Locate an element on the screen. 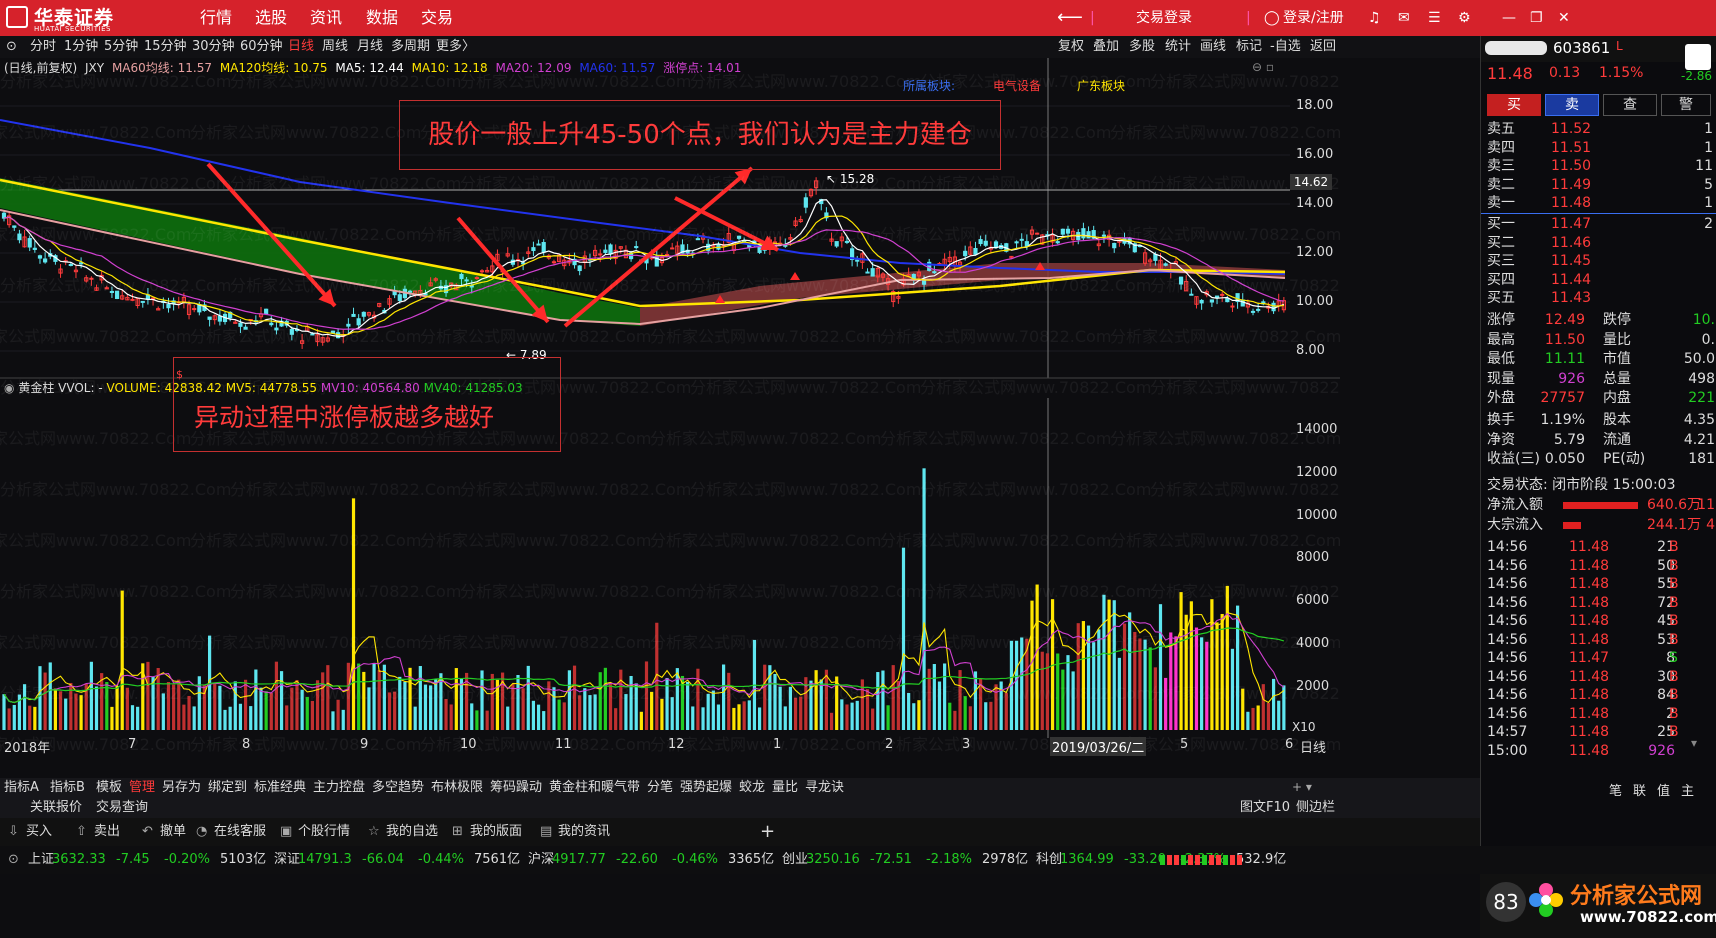 The image size is (1716, 938). period-60min: 60分钟 is located at coordinates (261, 47).